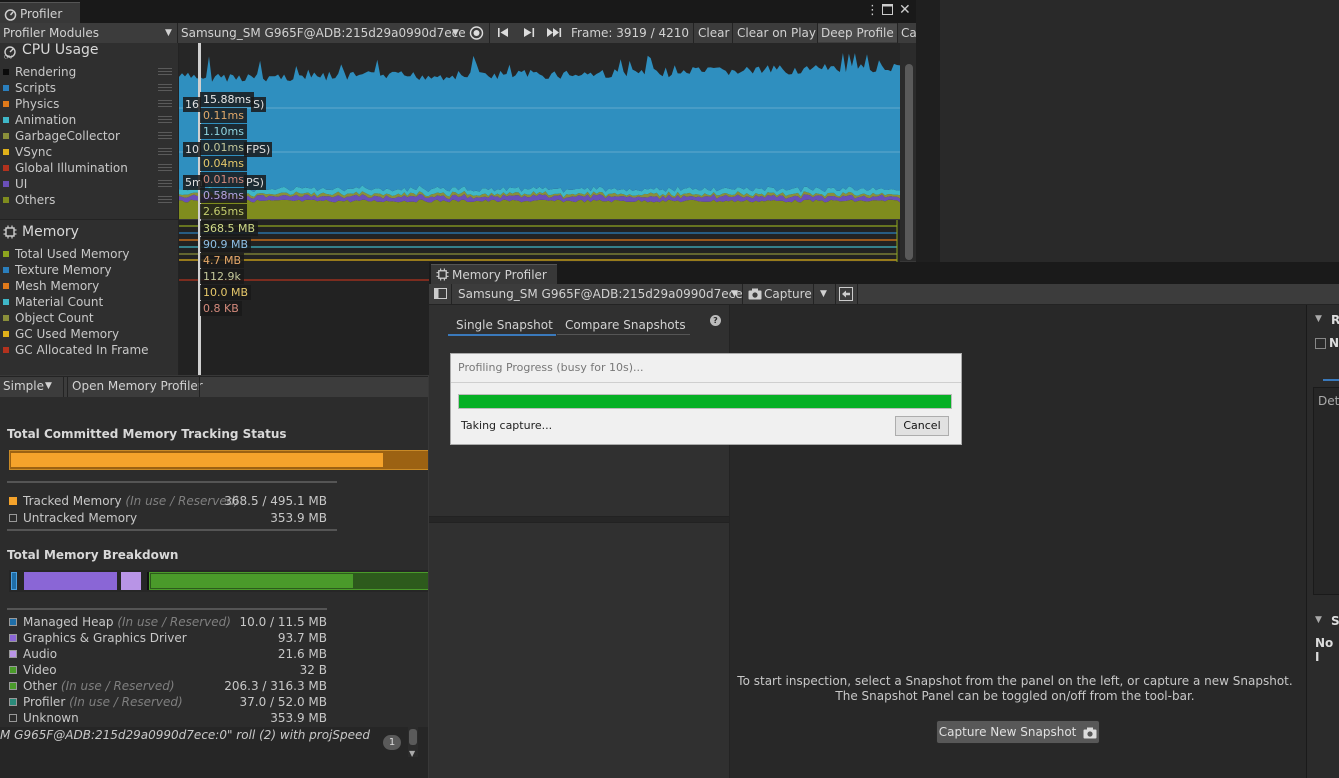 This screenshot has width=1339, height=778. I want to click on legend-item: Texture Memory, so click(89, 270).